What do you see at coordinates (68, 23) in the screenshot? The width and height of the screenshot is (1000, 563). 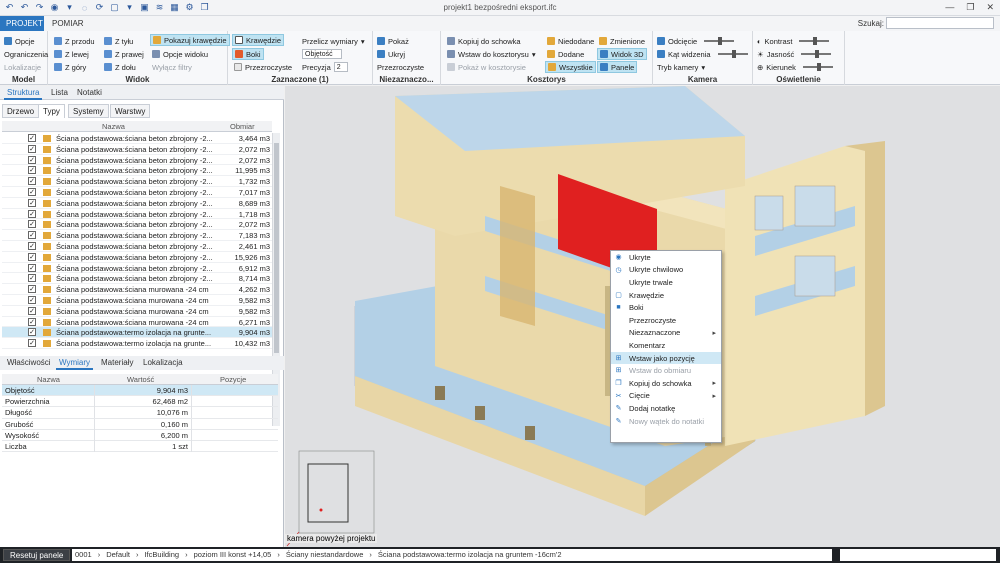 I see `tab-pomiar: POMIAR` at bounding box center [68, 23].